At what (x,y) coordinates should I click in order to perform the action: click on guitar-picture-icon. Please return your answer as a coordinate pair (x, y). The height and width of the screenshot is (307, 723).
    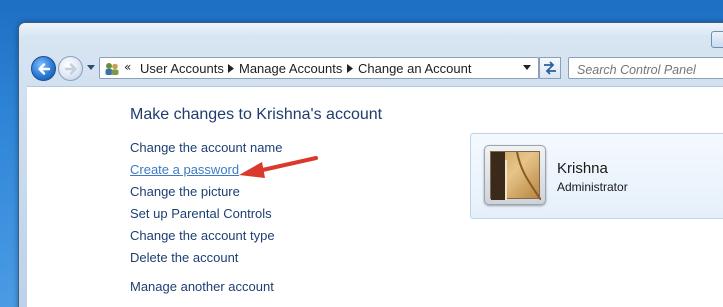
    Looking at the image, I should click on (516, 176).